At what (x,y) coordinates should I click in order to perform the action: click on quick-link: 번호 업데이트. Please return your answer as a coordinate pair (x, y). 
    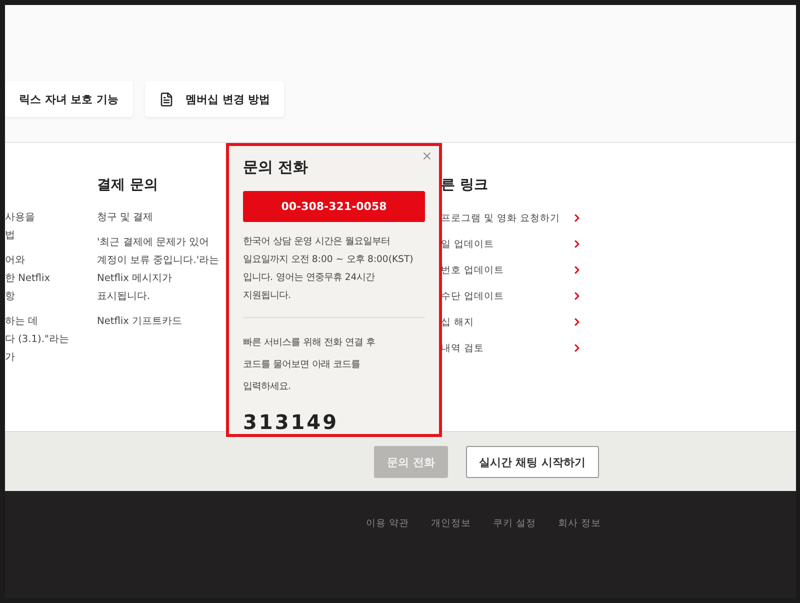
    Looking at the image, I should click on (472, 270).